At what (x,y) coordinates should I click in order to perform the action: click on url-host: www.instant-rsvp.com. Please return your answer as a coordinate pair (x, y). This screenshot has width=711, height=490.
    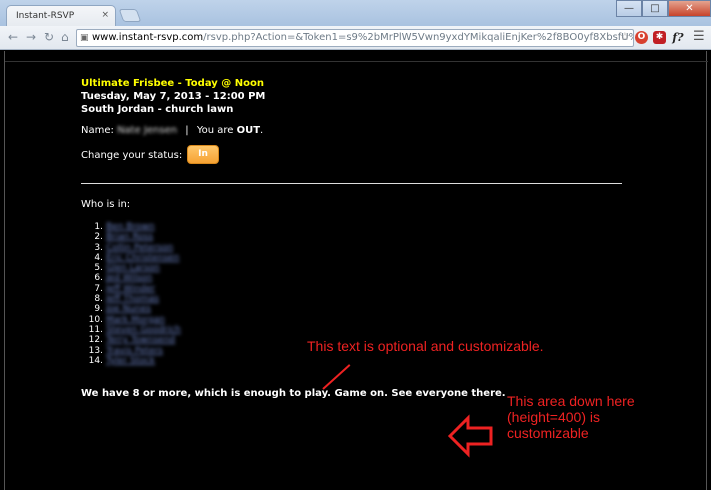
    Looking at the image, I should click on (148, 37).